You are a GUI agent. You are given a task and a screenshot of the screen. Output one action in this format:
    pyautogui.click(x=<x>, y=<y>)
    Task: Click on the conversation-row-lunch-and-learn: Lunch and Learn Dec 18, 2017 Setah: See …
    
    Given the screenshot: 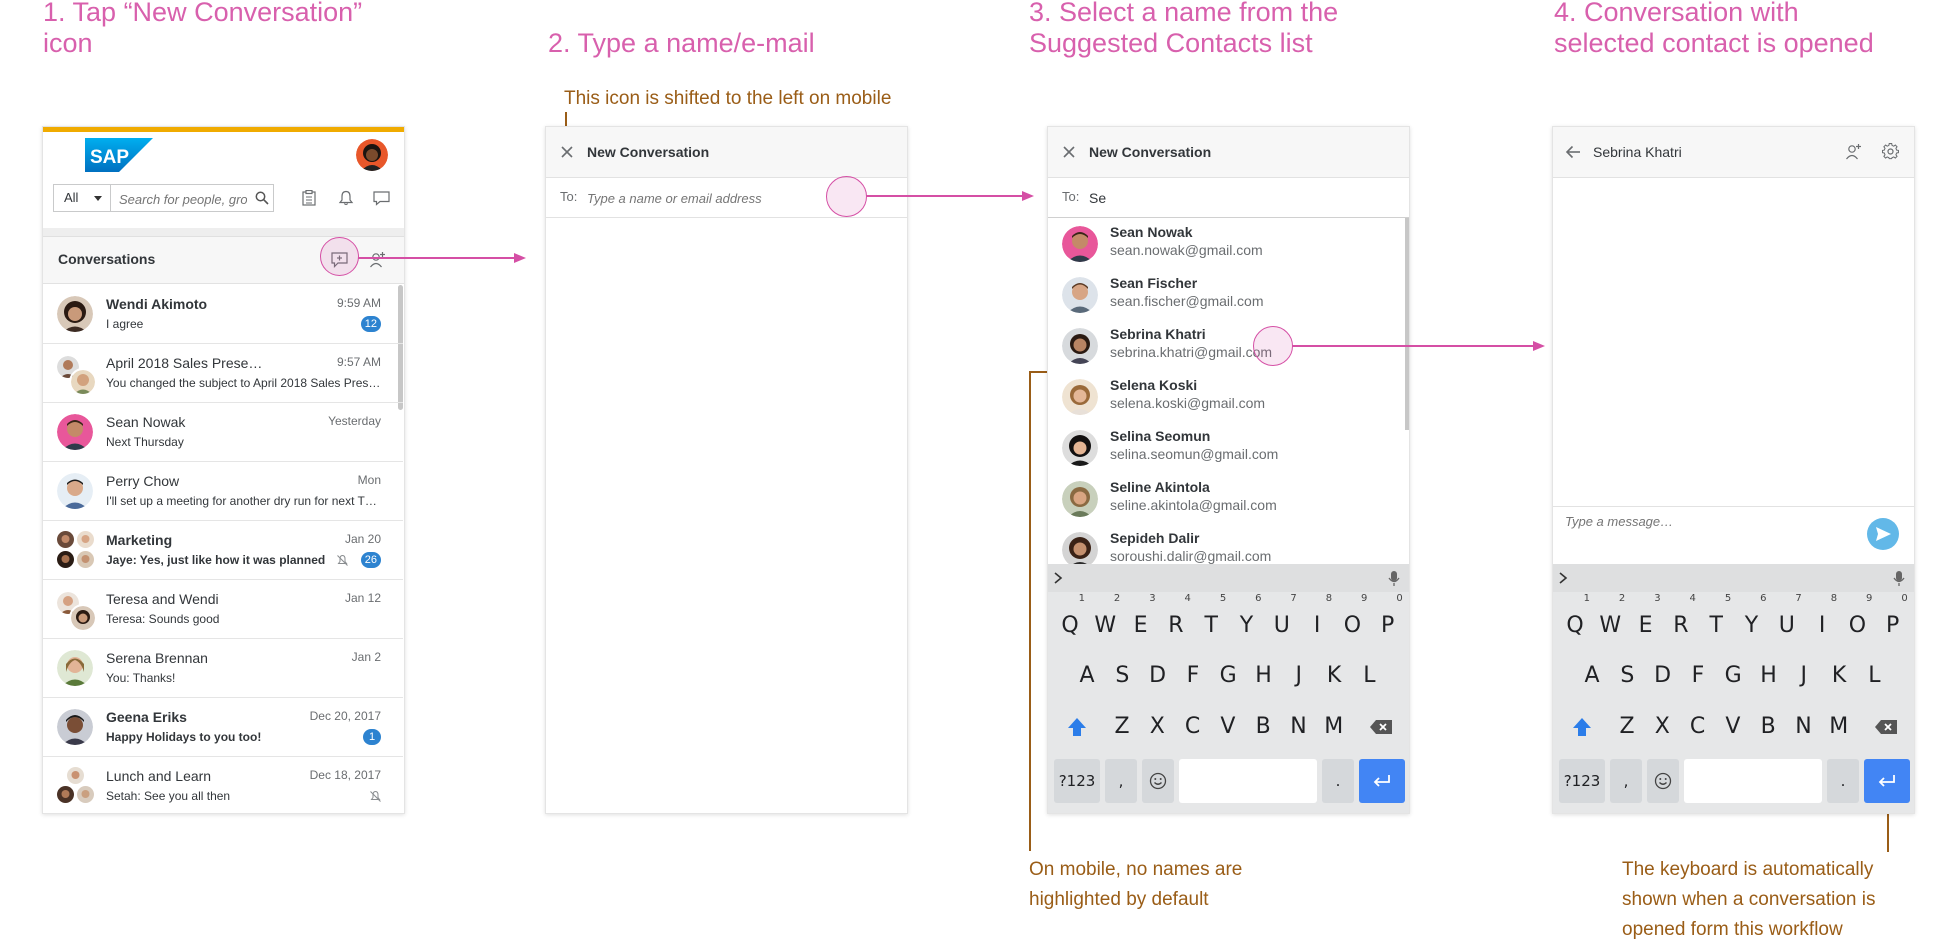 What is the action you would take?
    pyautogui.click(x=223, y=784)
    